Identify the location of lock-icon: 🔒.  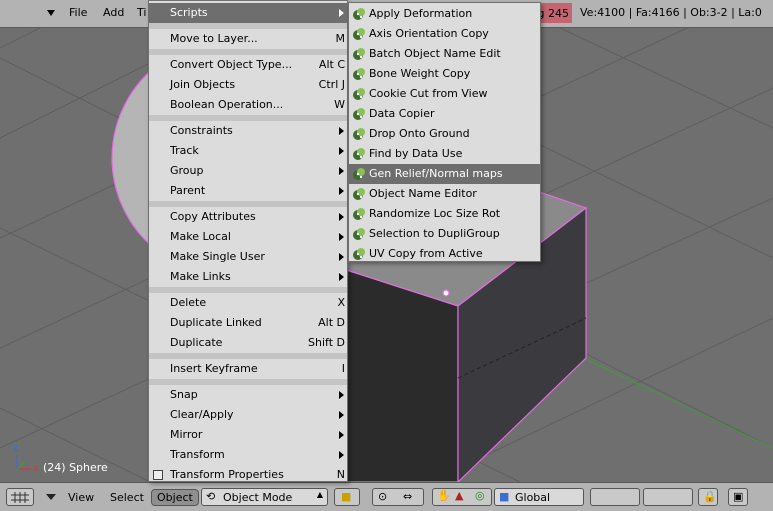
(710, 496).